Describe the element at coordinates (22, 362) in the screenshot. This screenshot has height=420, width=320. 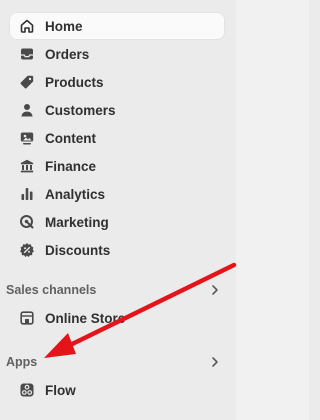
I see `apps-title: Apps` at that location.